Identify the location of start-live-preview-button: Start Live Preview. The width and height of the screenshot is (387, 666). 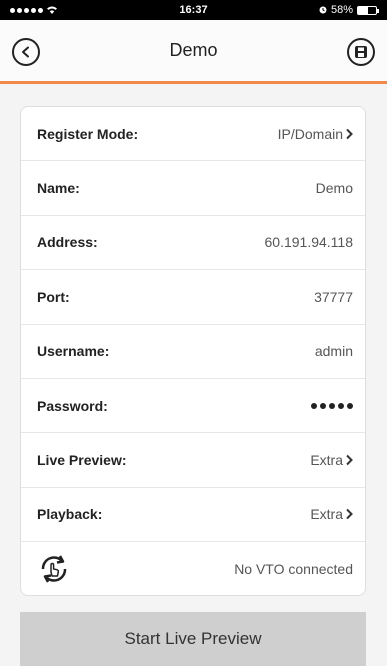
(193, 639).